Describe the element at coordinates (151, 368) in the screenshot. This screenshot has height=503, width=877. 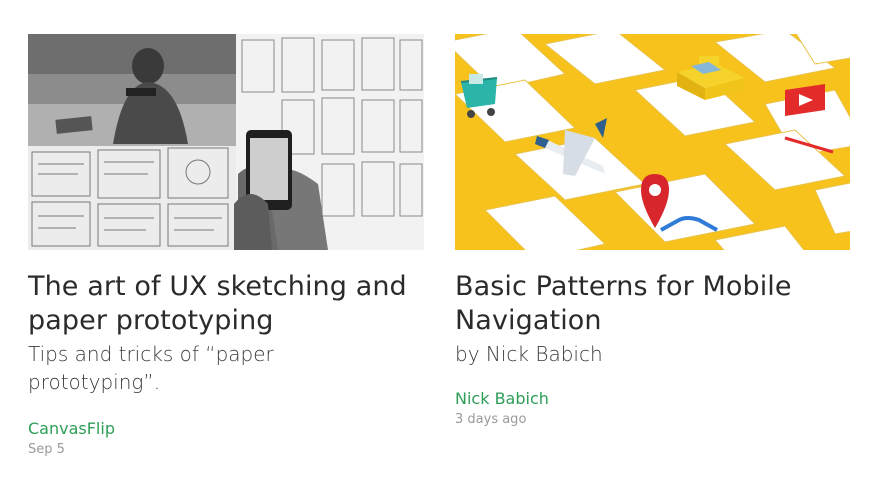
I see `article-subtitle: Tips and tricks of “paper prototyping”.` at that location.